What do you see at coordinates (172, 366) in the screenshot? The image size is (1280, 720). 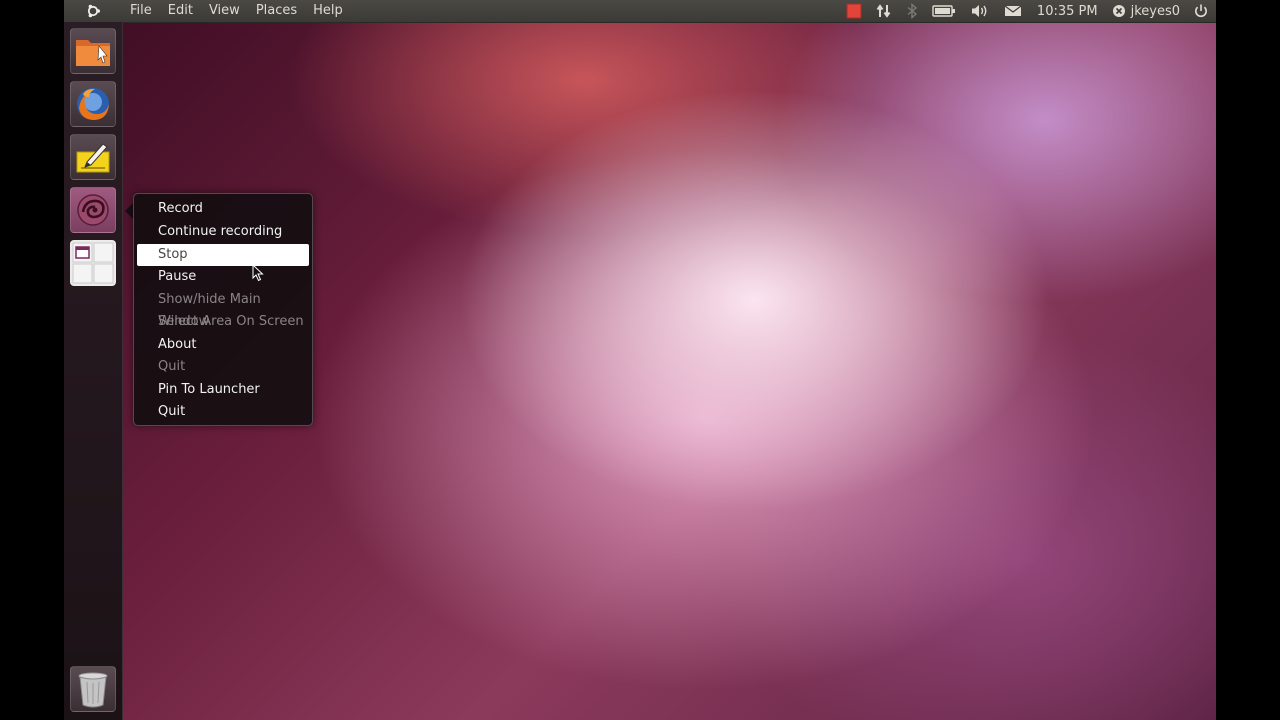 I see `quicklist-item-quit-disabled: Quit` at bounding box center [172, 366].